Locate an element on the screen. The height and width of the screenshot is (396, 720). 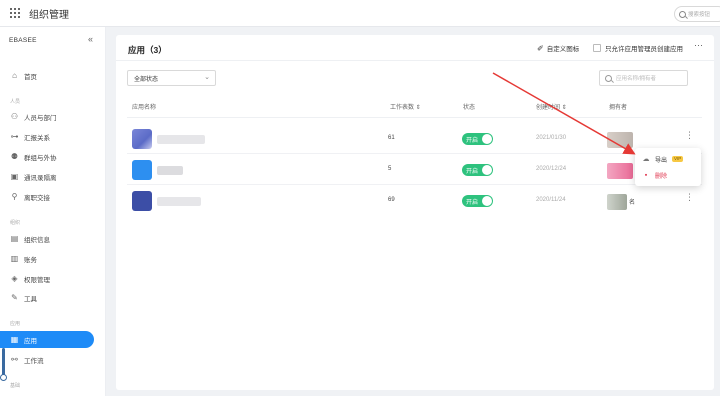
column-header-app-name: 应用名称 is located at coordinates (144, 108).